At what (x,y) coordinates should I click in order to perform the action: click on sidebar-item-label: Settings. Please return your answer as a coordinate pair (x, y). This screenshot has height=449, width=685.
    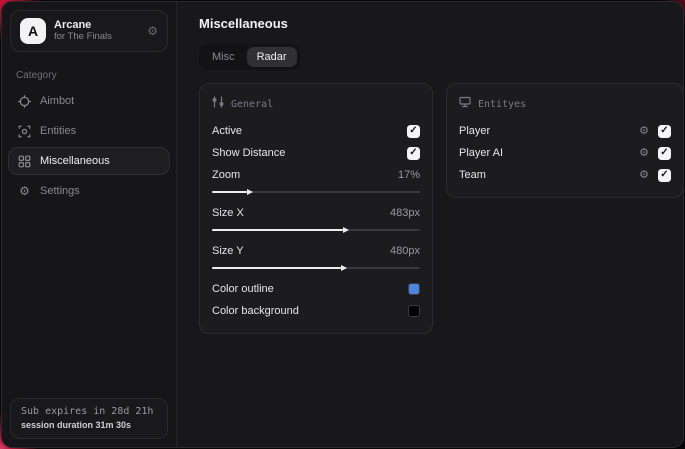
    Looking at the image, I should click on (60, 191).